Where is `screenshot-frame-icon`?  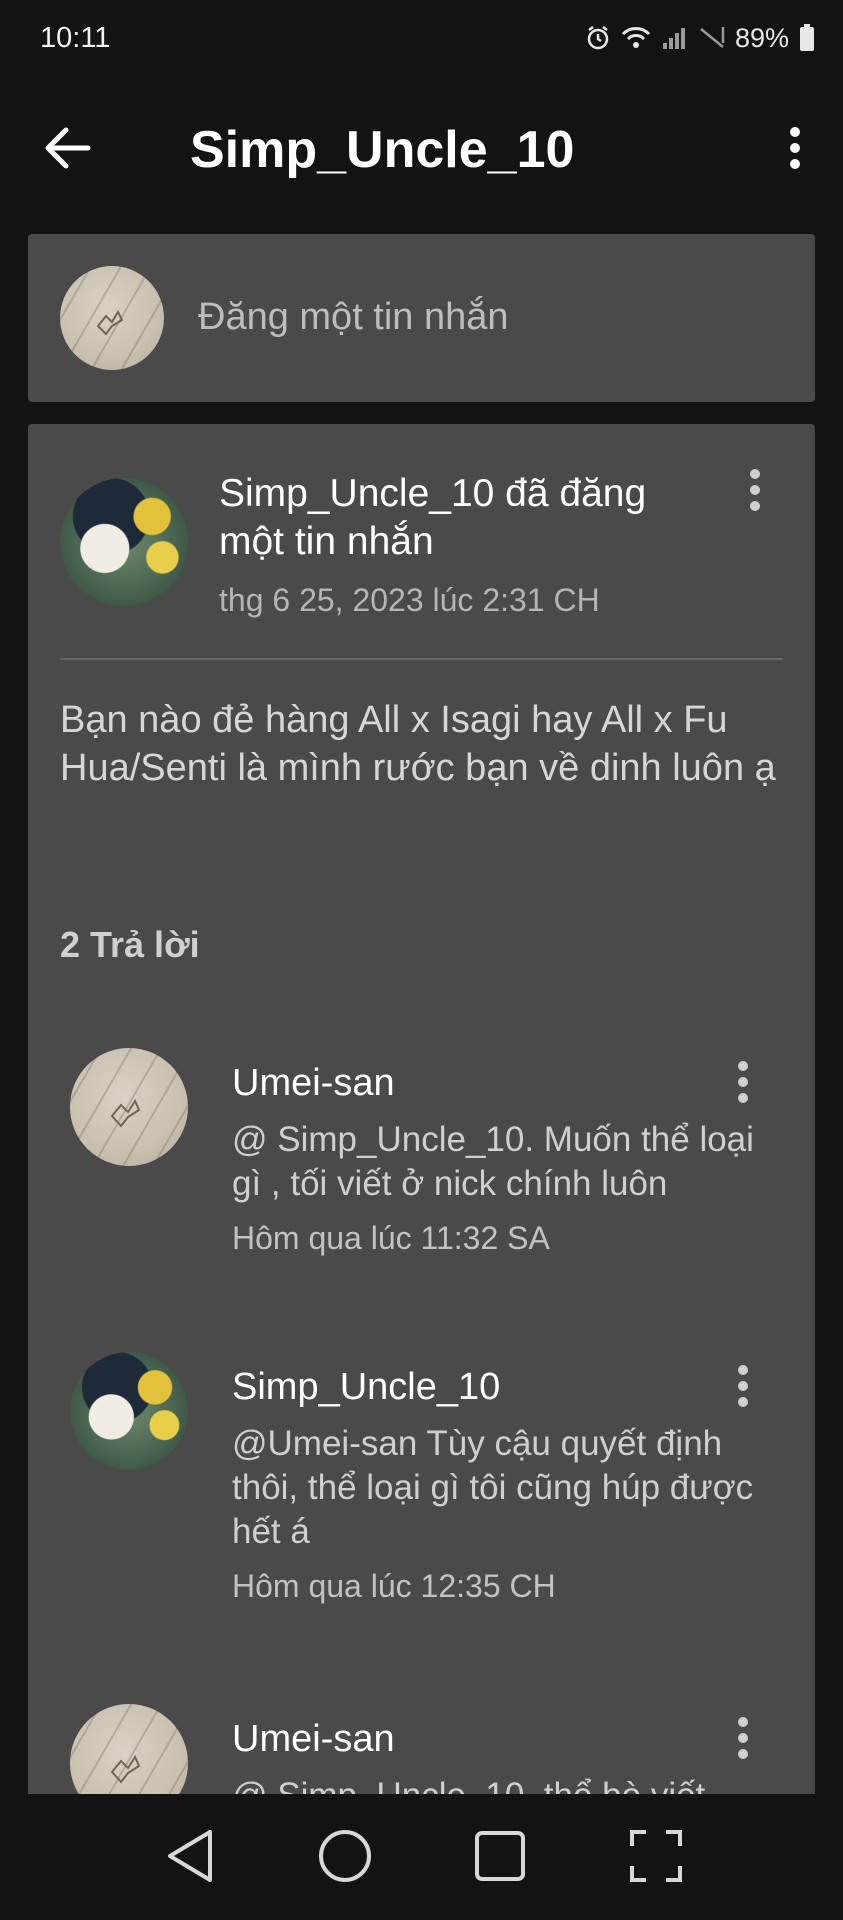 screenshot-frame-icon is located at coordinates (656, 1858).